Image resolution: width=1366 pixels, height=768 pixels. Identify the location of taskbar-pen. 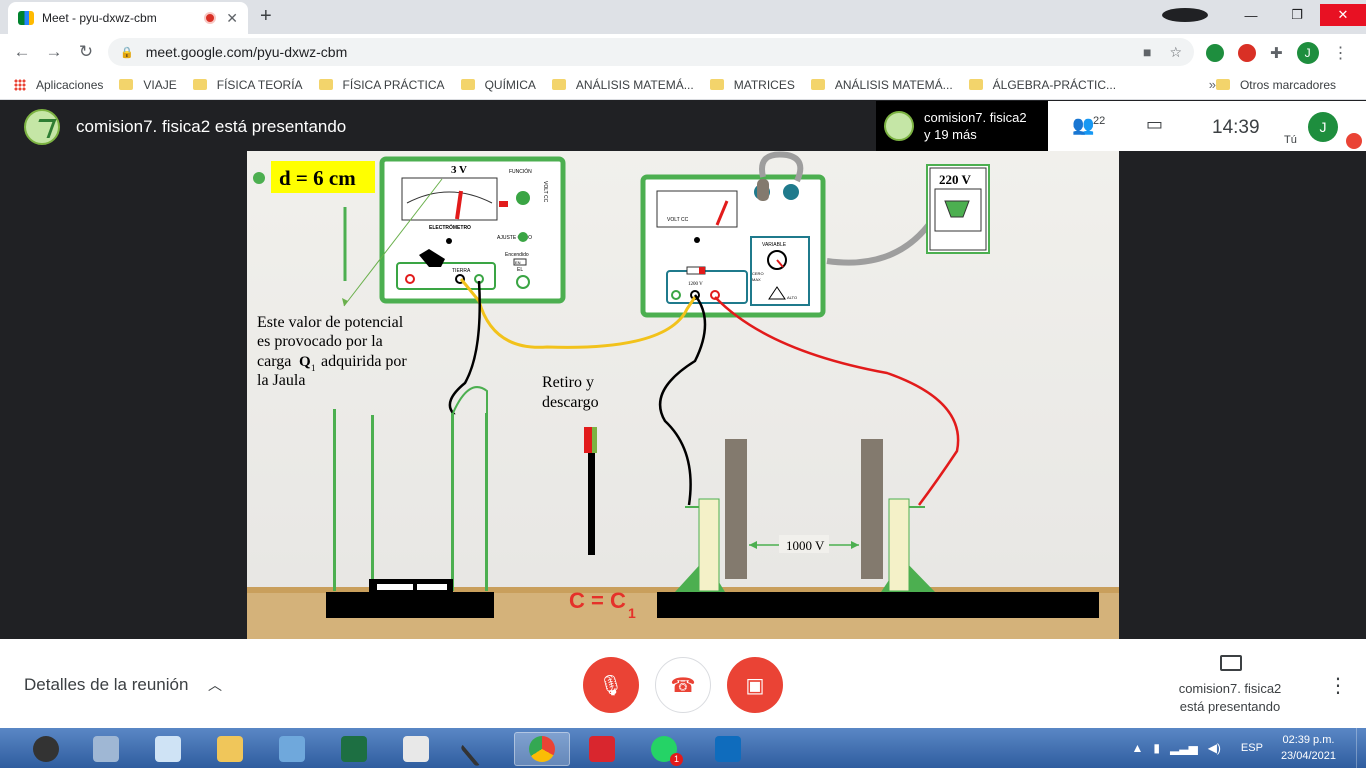
(478, 749).